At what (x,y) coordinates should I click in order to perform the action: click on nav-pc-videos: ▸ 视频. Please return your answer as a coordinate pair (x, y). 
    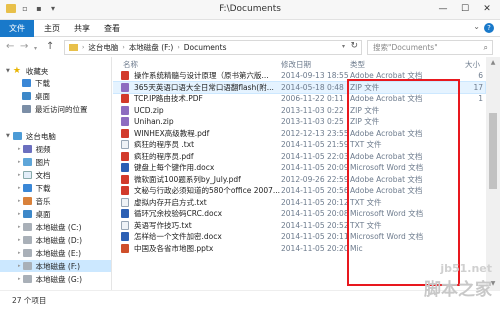
    Looking at the image, I should click on (34, 149).